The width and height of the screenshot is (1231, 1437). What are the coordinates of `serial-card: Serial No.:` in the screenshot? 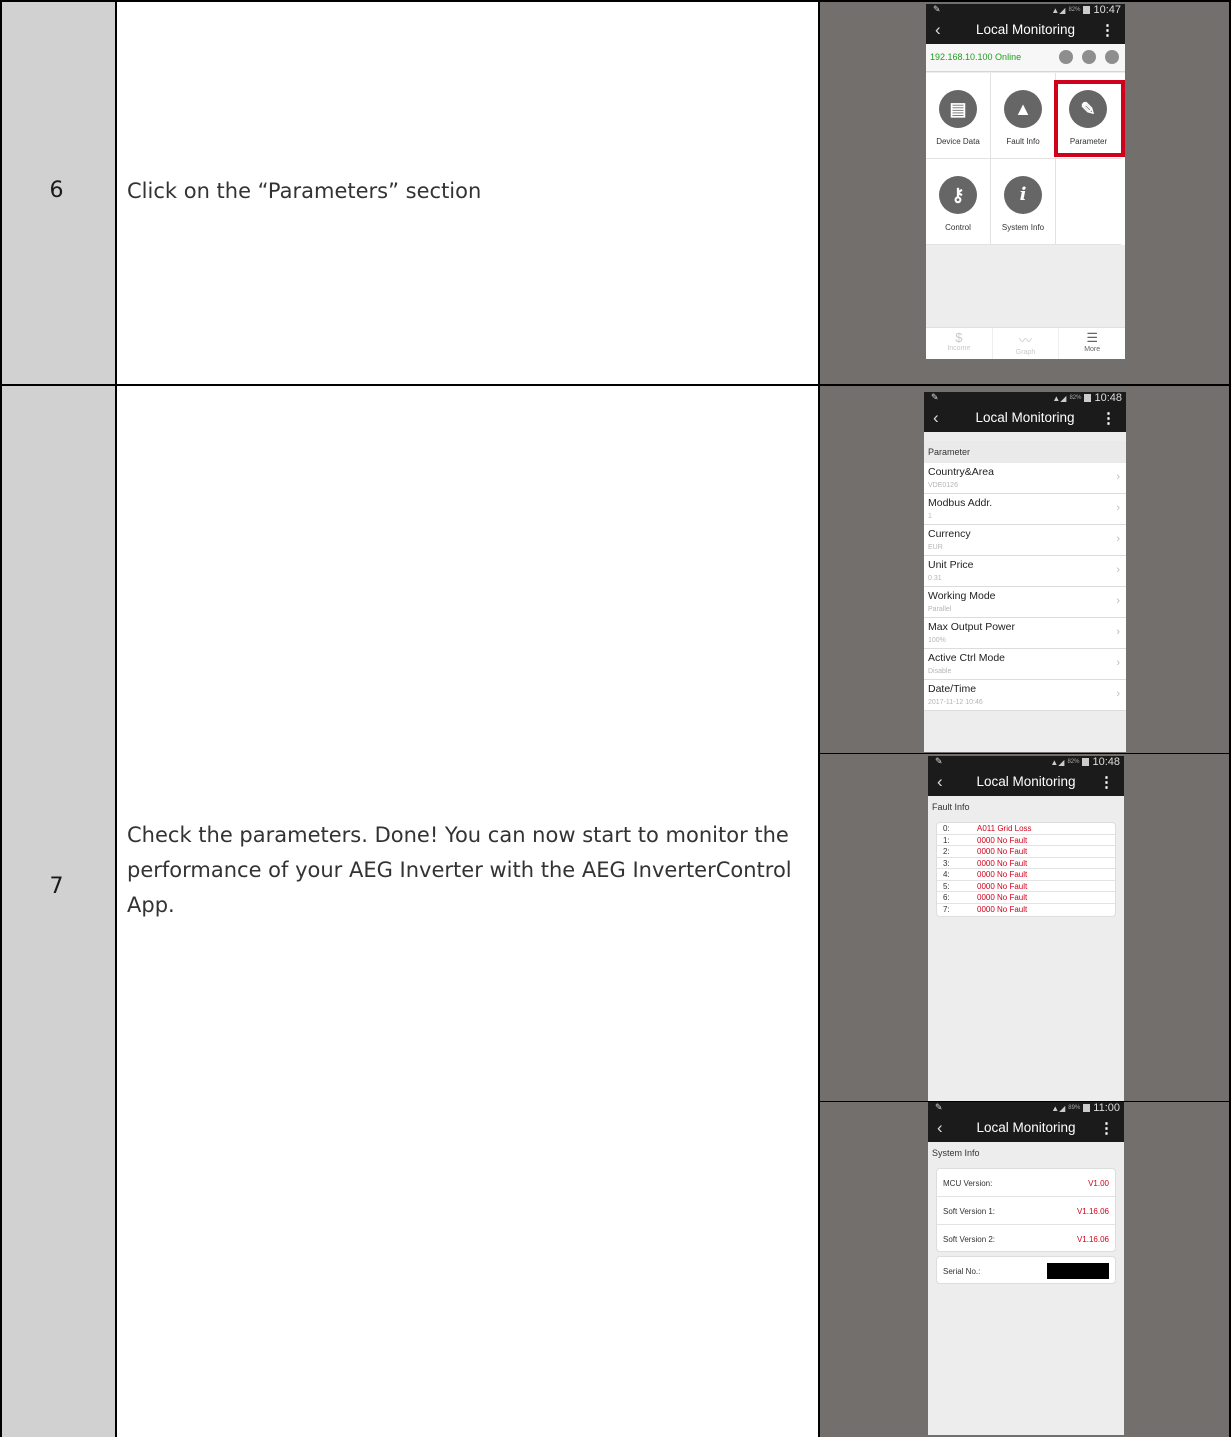 It's located at (1026, 1270).